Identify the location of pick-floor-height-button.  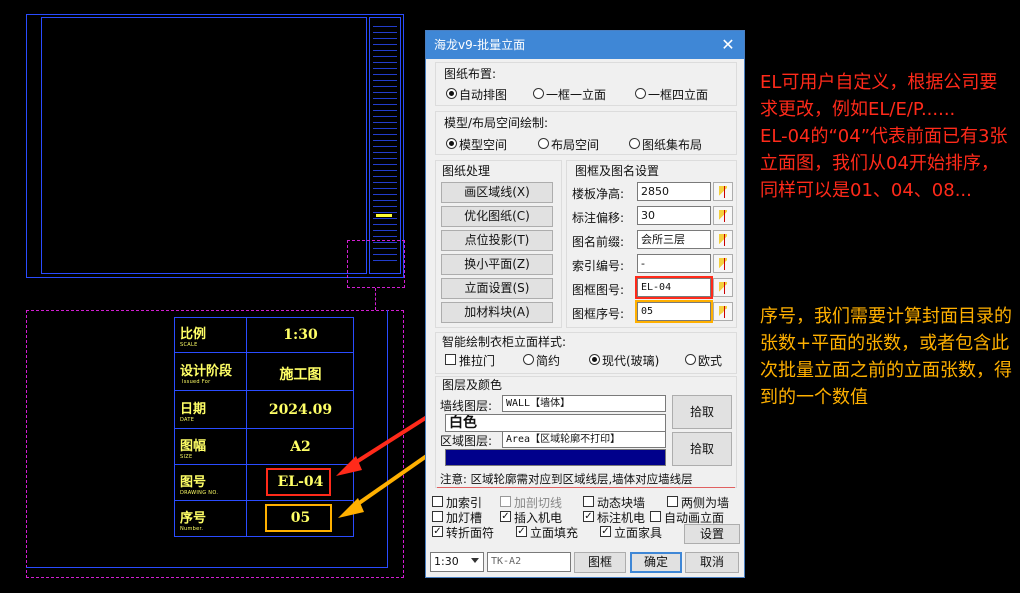
(723, 191).